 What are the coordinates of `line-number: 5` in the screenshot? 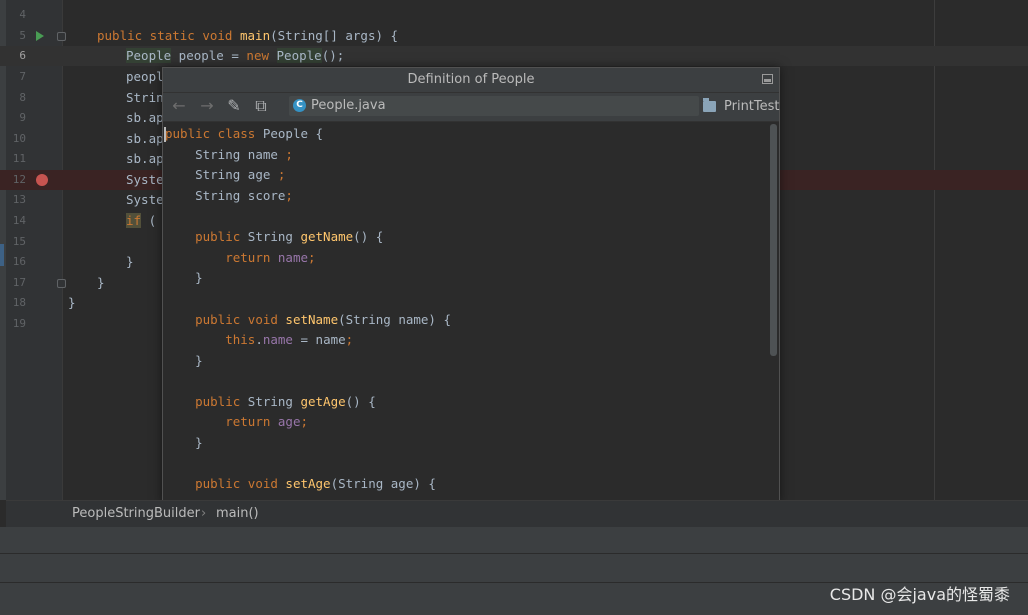 It's located at (22, 35).